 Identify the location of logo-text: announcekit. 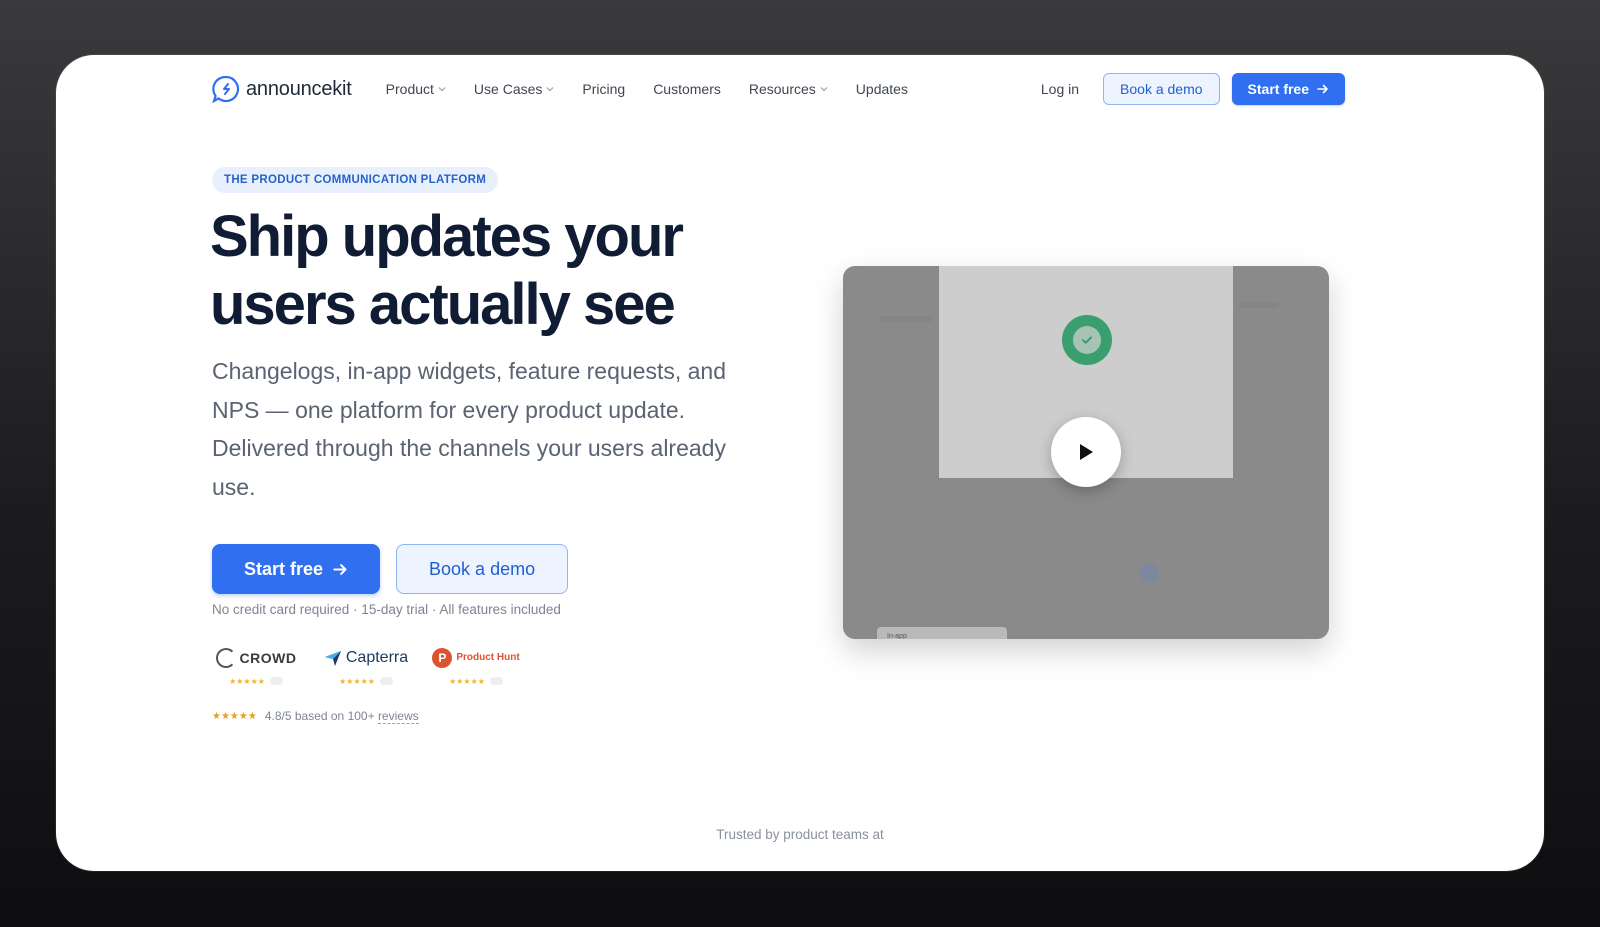
(299, 88).